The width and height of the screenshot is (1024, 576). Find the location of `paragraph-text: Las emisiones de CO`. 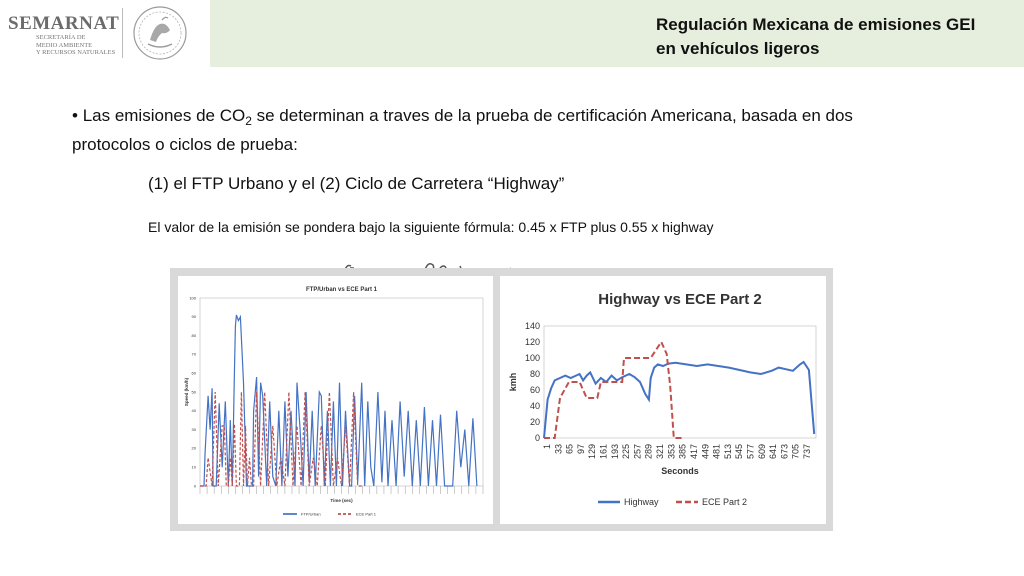

paragraph-text: Las emisiones de CO is located at coordinates (164, 115).